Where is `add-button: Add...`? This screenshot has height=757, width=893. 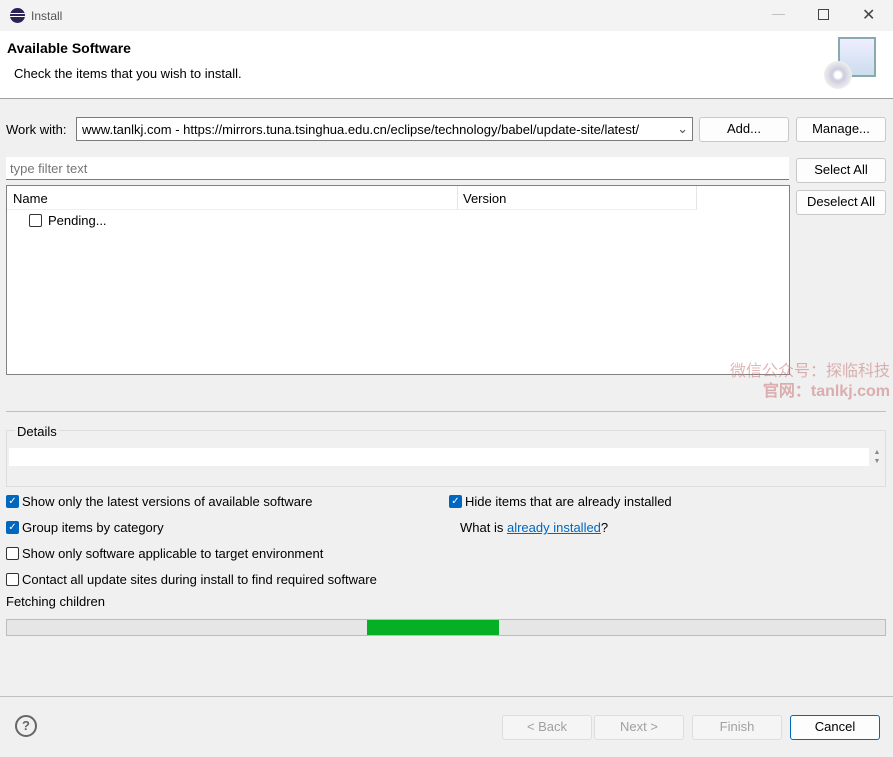
add-button: Add... is located at coordinates (744, 129).